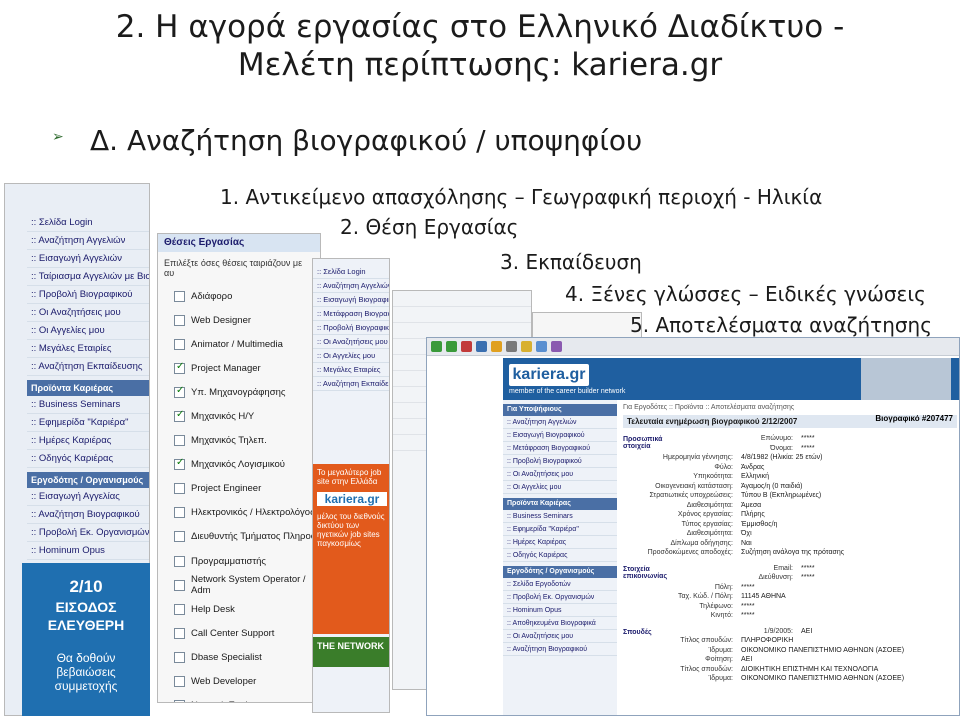  I want to click on job-option: Animator / Multimedia, so click(239, 344).